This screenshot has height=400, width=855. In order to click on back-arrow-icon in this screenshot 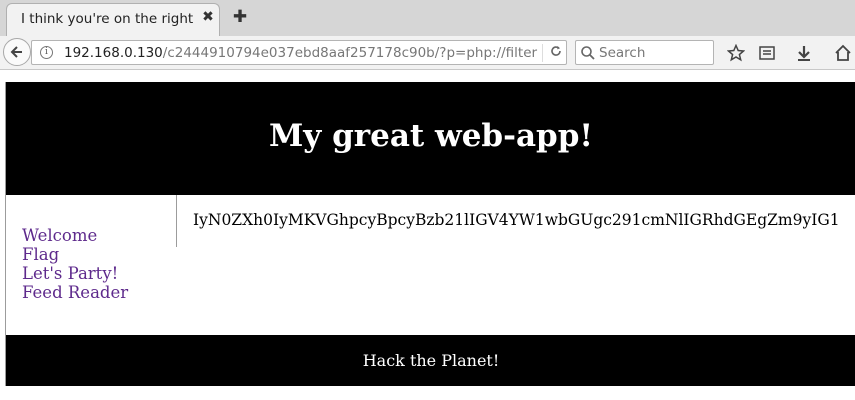, I will do `click(16, 52)`.